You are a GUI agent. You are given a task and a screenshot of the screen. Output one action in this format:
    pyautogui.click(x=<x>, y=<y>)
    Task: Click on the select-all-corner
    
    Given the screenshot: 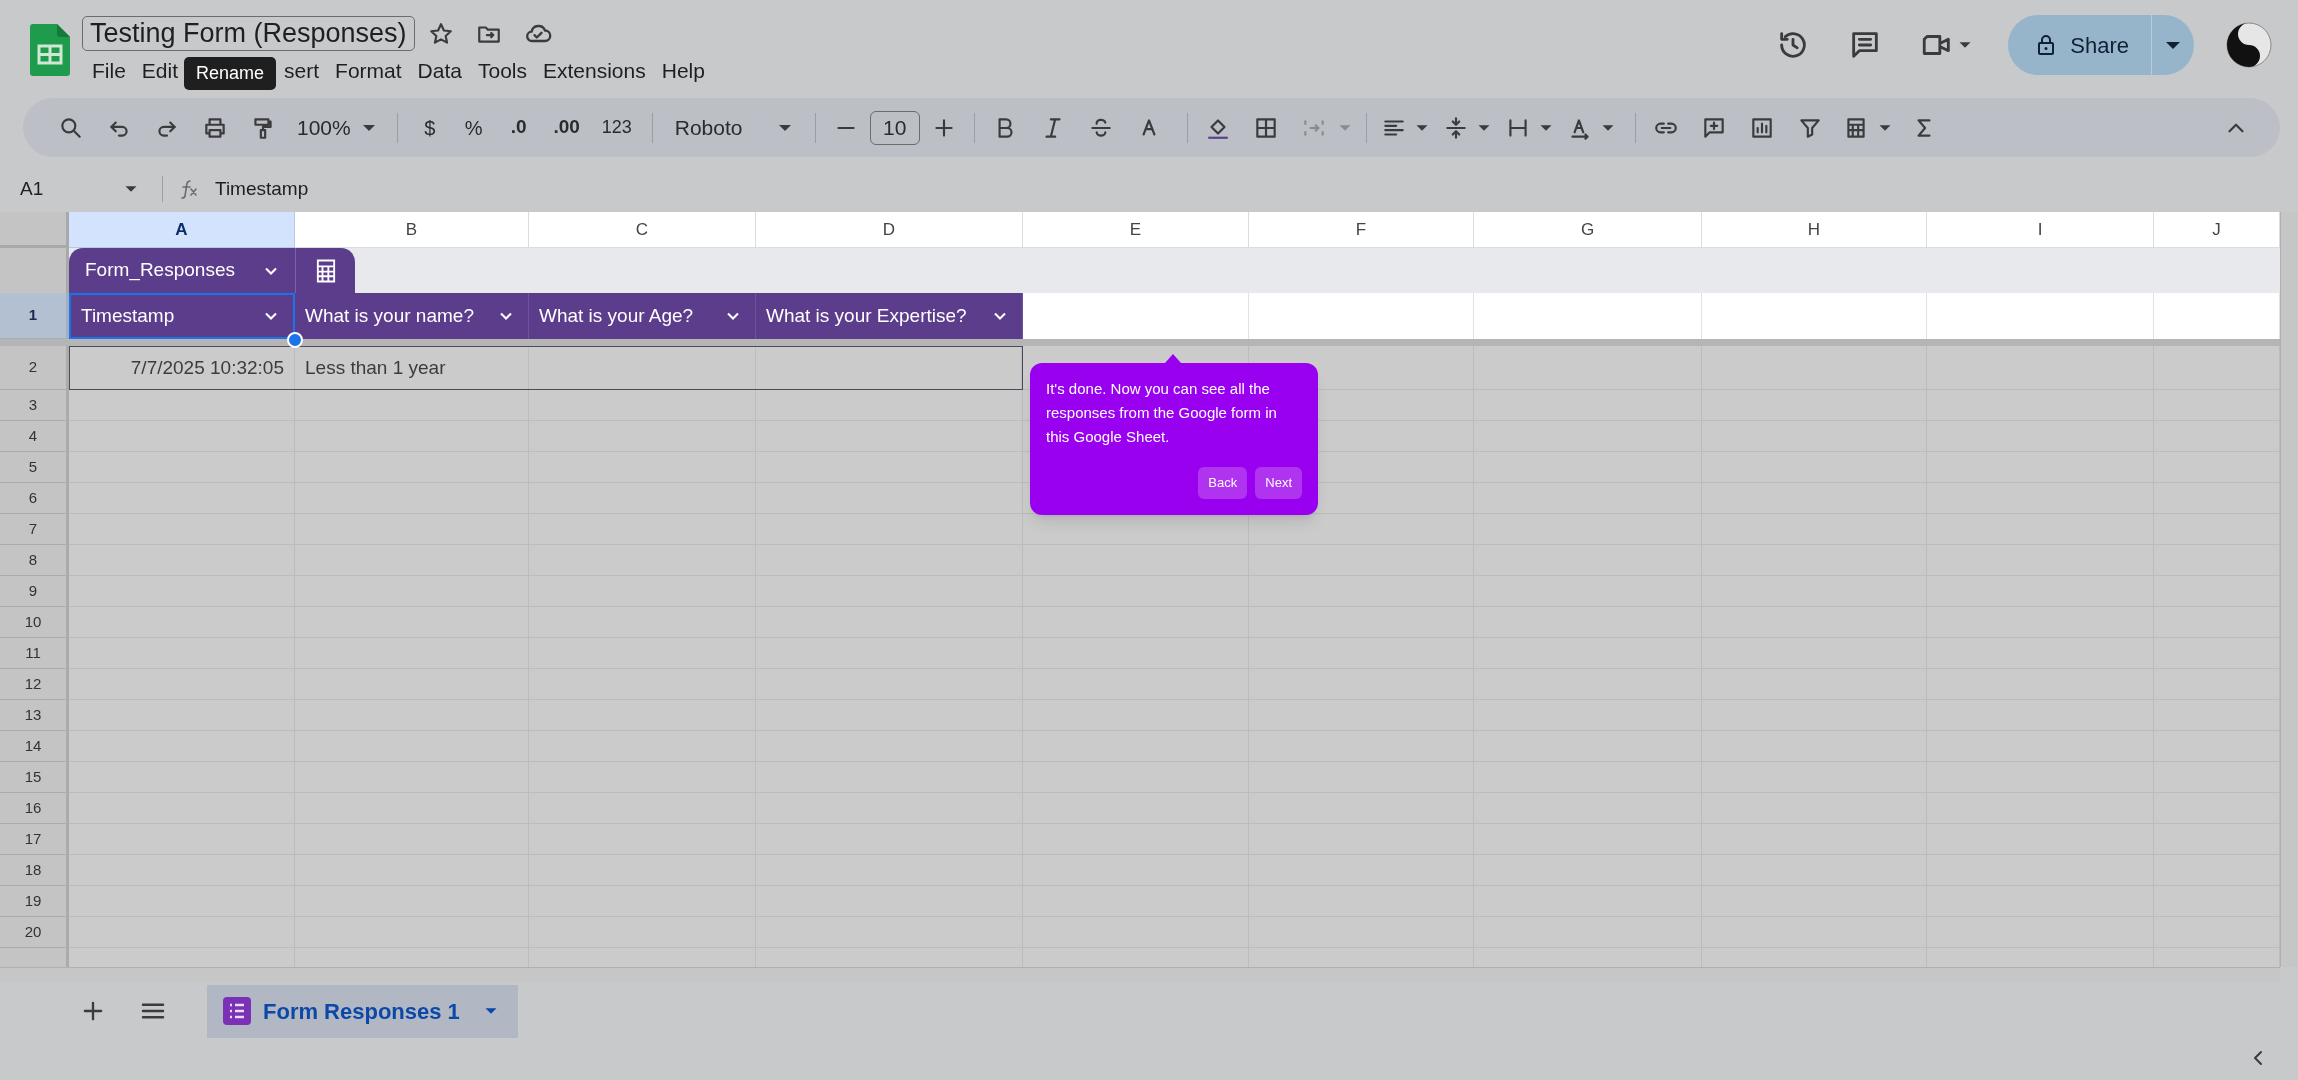 What is the action you would take?
    pyautogui.click(x=34, y=230)
    